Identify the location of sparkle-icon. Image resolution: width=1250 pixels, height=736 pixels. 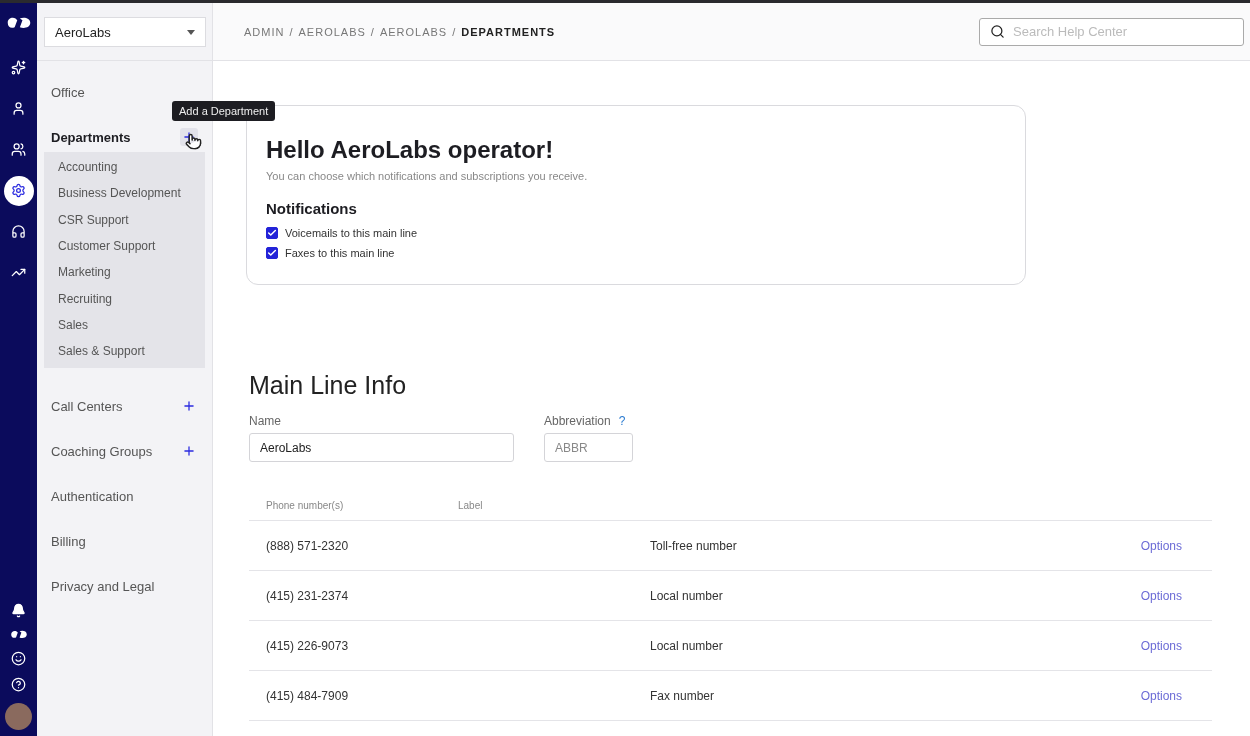
(18, 68).